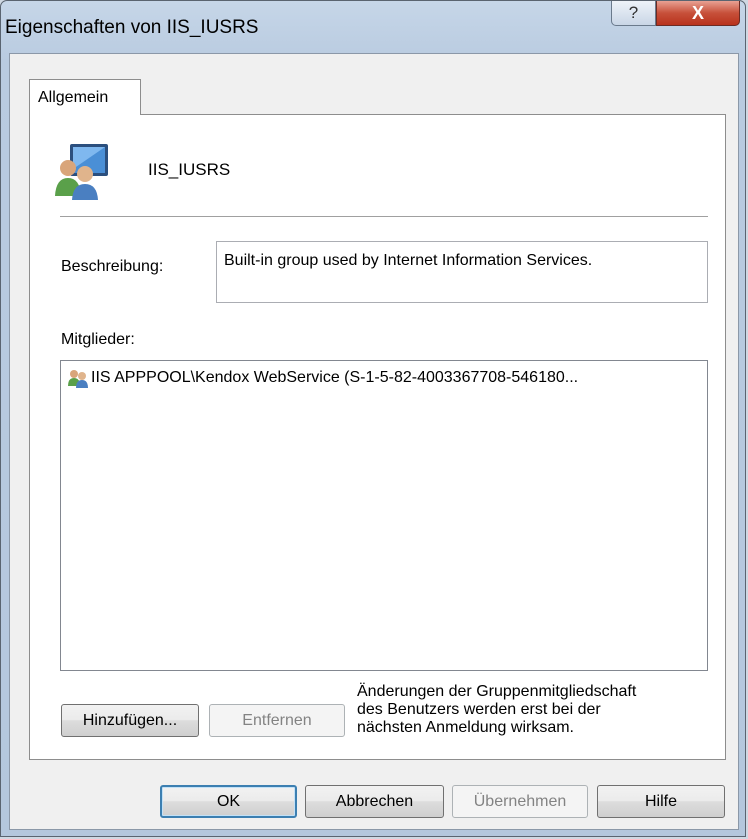  I want to click on help-icon: ?, so click(633, 12).